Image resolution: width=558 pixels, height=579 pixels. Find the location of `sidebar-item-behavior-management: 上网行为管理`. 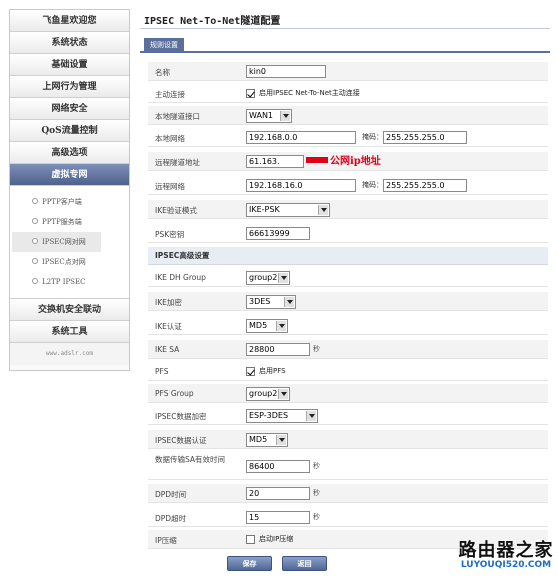

sidebar-item-behavior-management: 上网行为管理 is located at coordinates (69, 87).